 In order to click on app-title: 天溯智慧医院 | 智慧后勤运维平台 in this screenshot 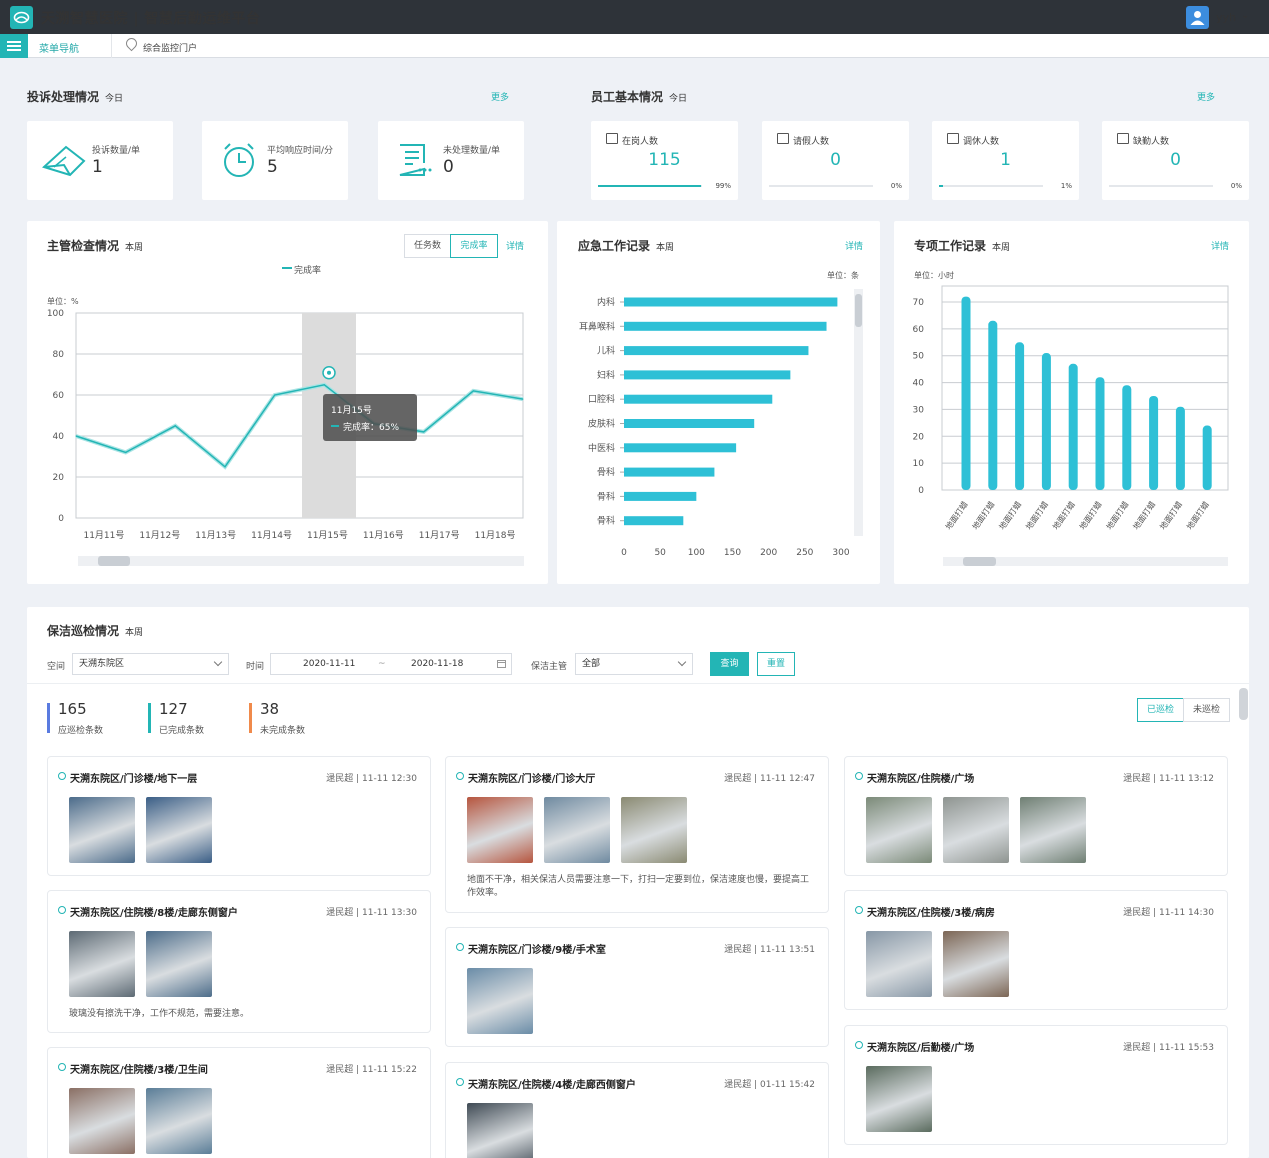, I will do `click(151, 19)`.